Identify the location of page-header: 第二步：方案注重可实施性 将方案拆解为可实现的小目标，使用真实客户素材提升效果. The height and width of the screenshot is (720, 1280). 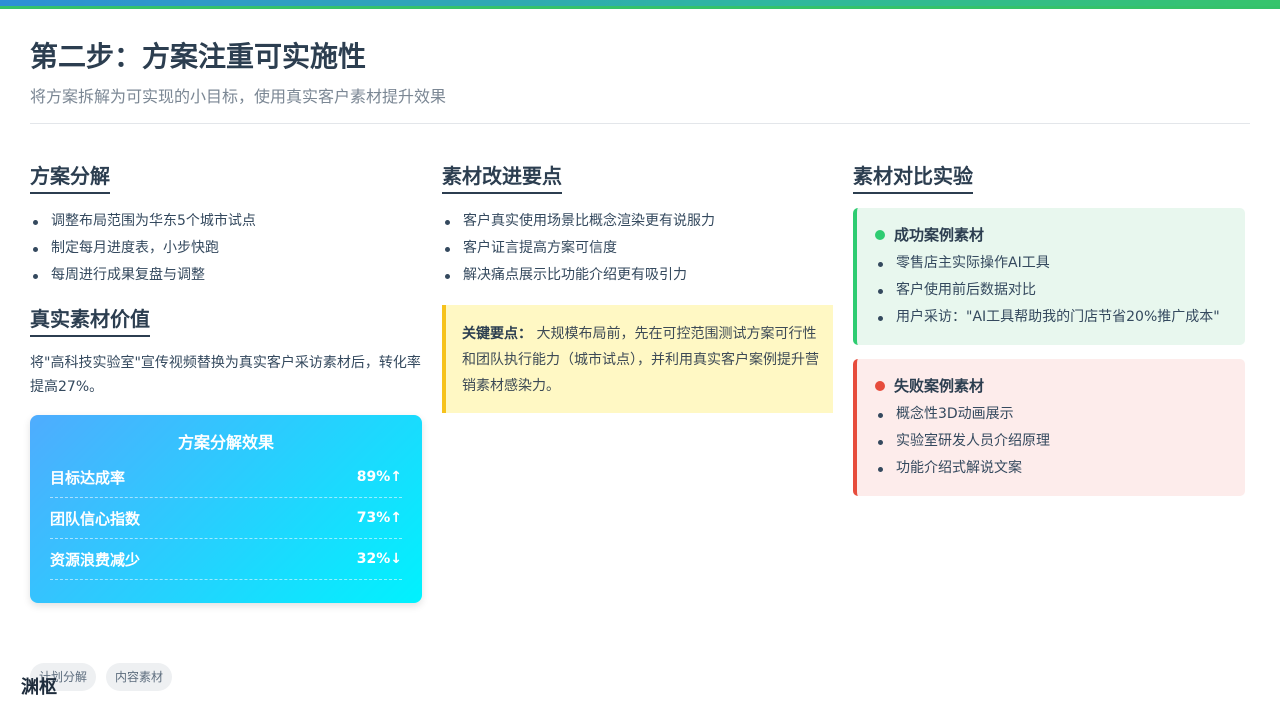
(640, 81).